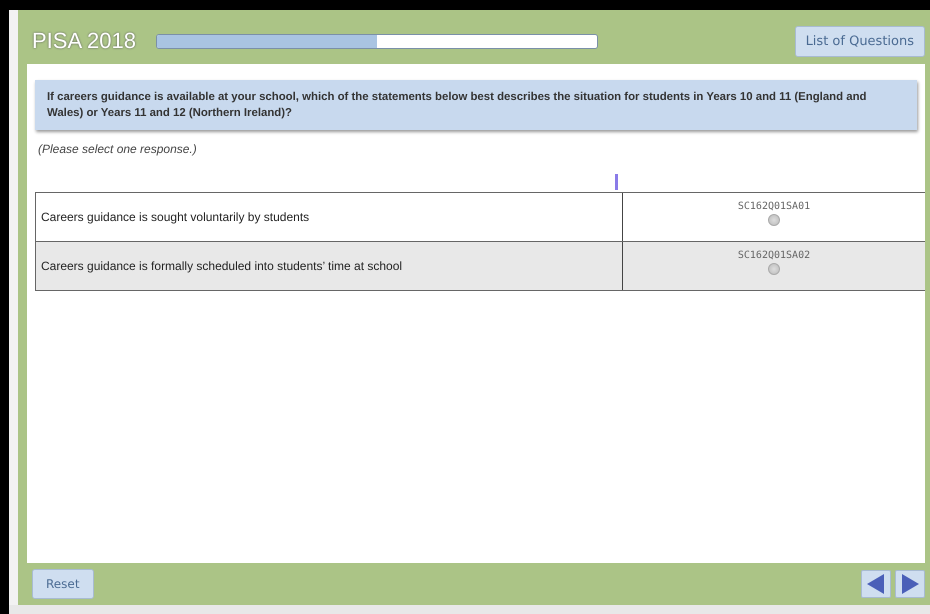 The height and width of the screenshot is (614, 930). I want to click on list-of-questions-button: List of Questions, so click(859, 41).